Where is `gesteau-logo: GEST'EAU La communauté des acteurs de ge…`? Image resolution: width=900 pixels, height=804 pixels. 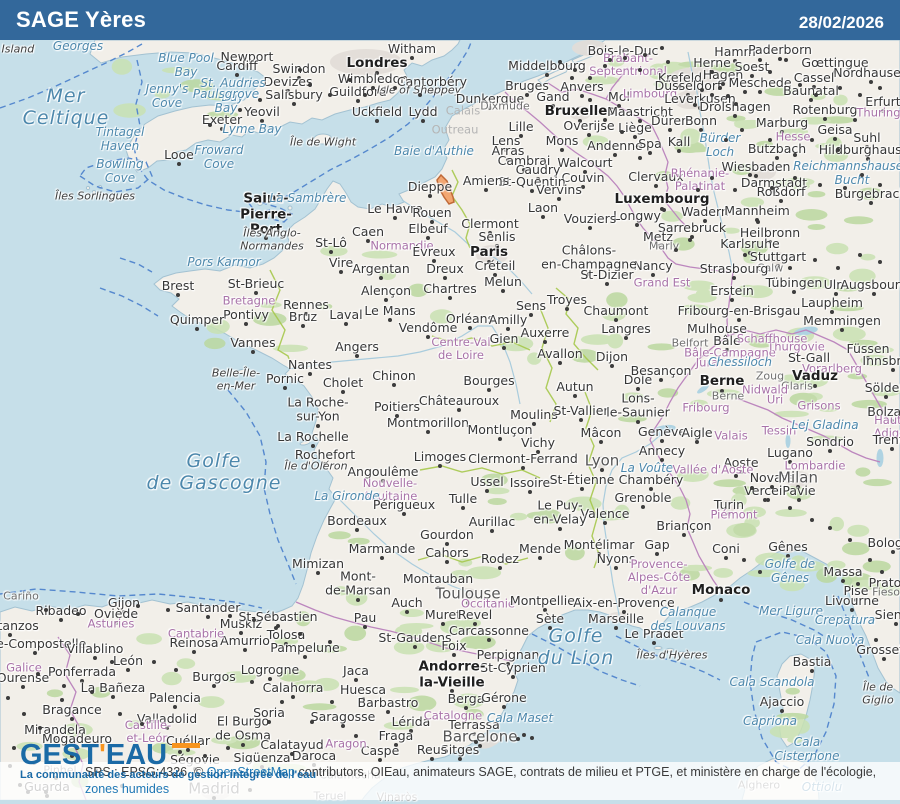
gesteau-logo: GEST'EAU La communauté des acteurs de ge… is located at coordinates (168, 761).